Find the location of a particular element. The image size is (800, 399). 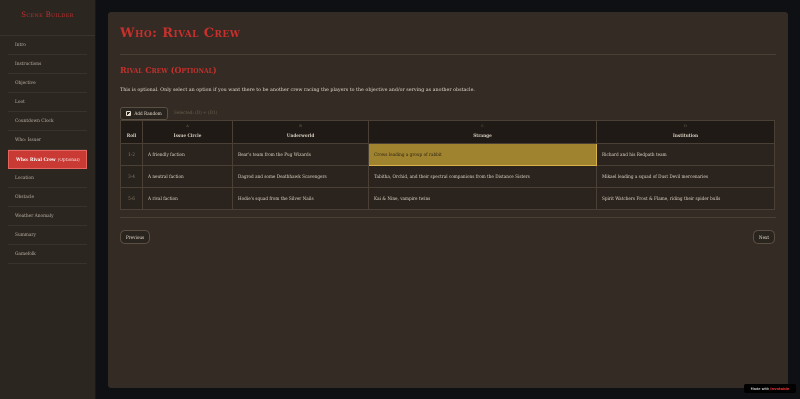

badge-prefix: Made with is located at coordinates (760, 388).